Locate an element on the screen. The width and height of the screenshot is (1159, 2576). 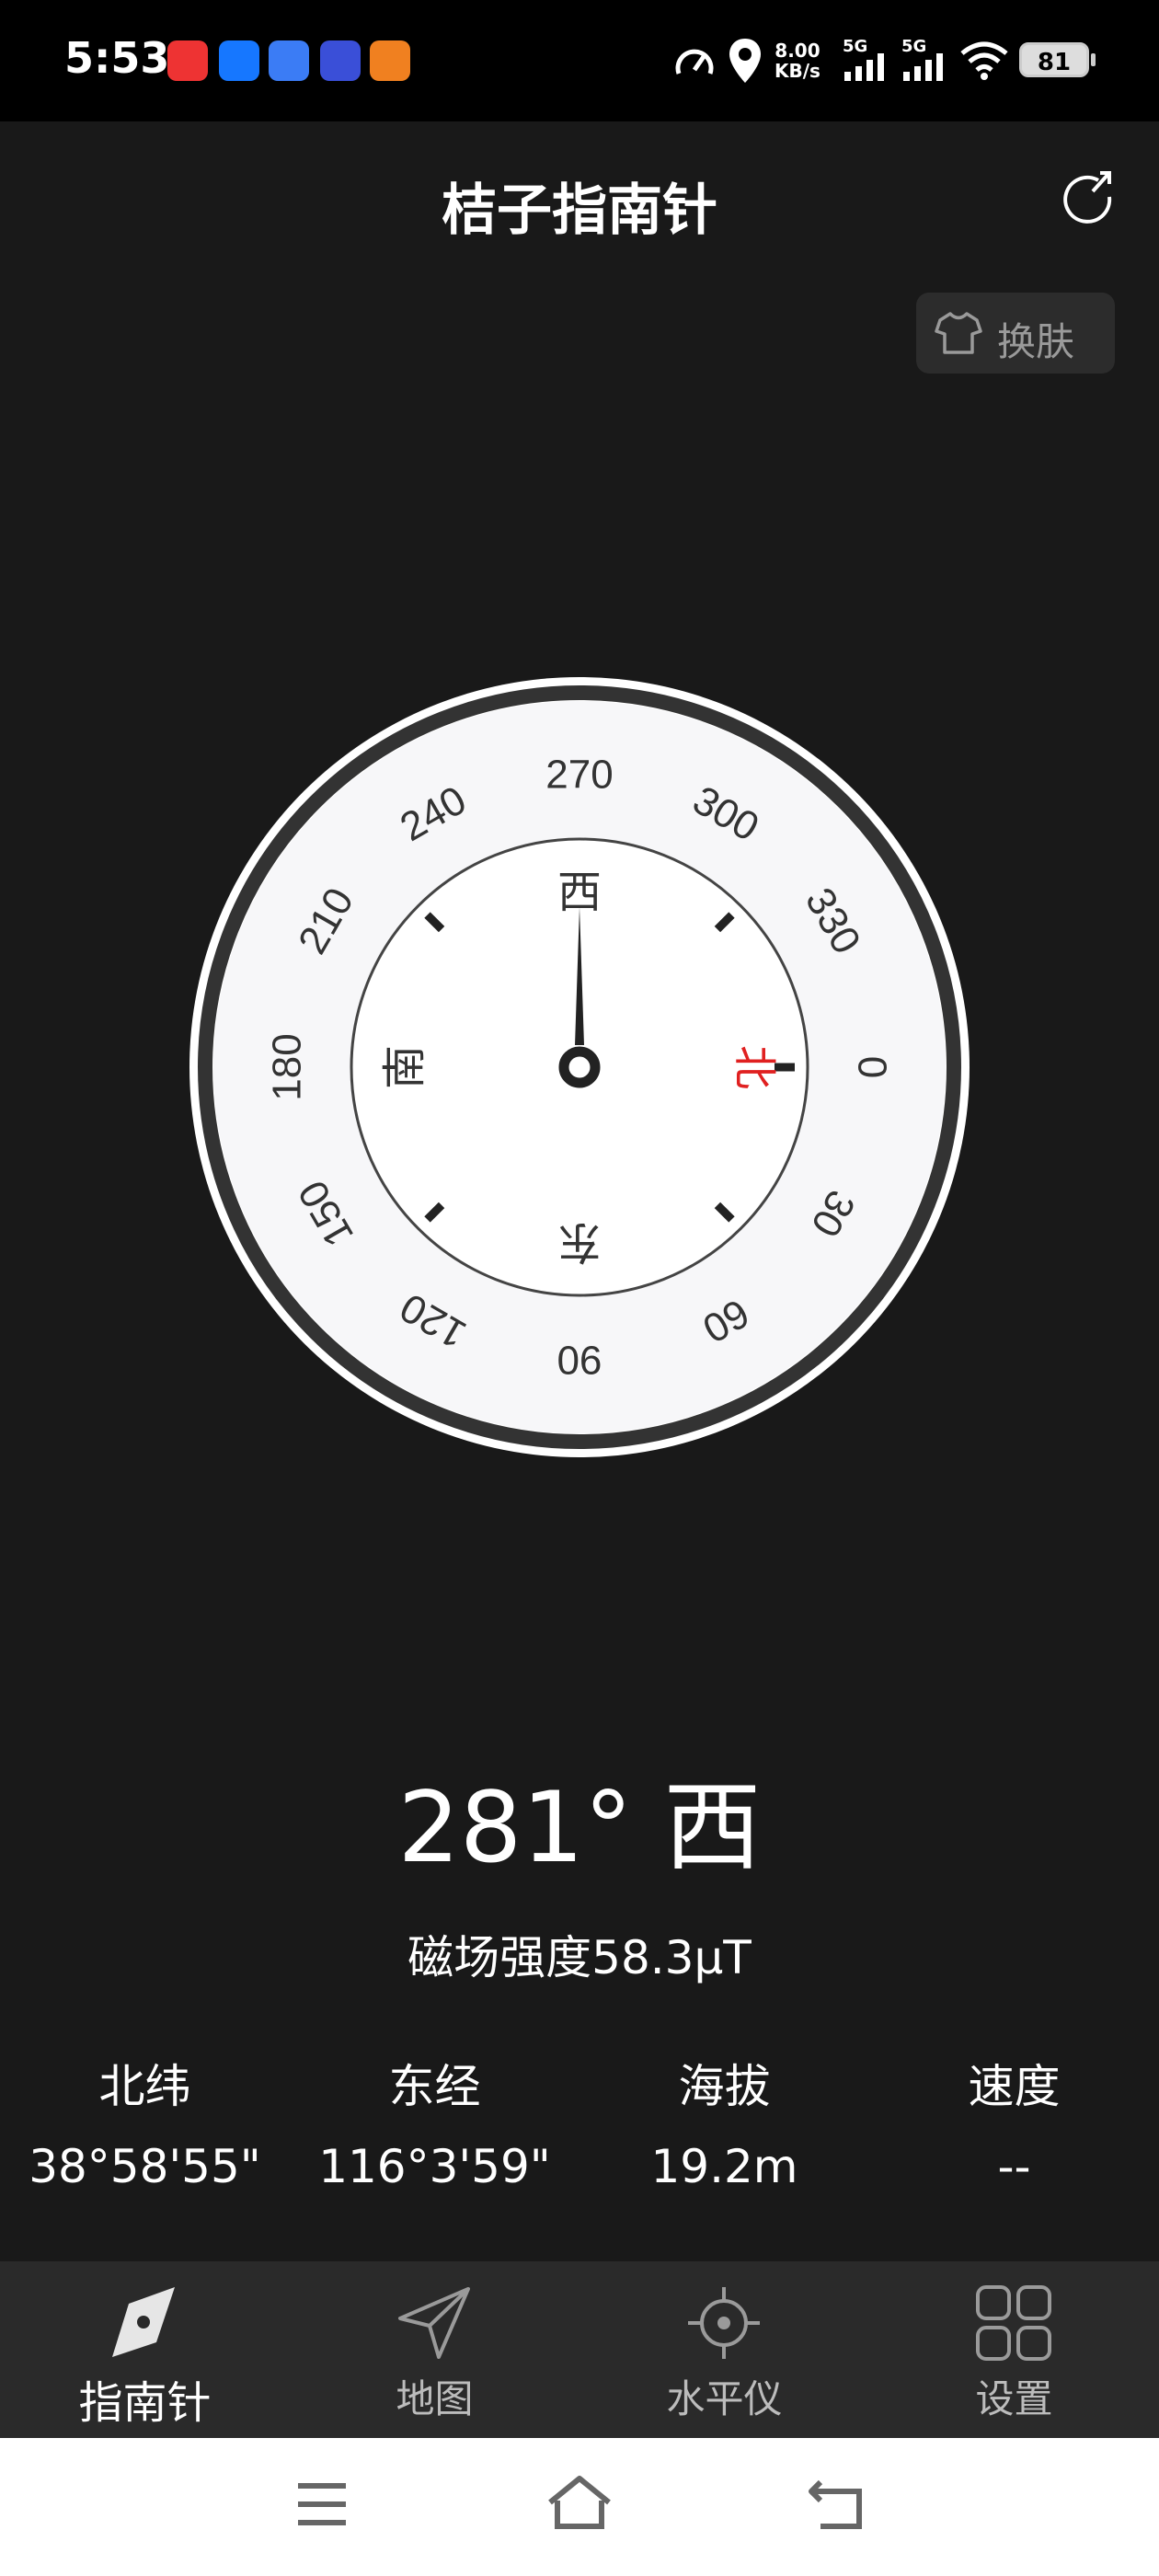
change-skin-button: 换肤 is located at coordinates (1015, 333).